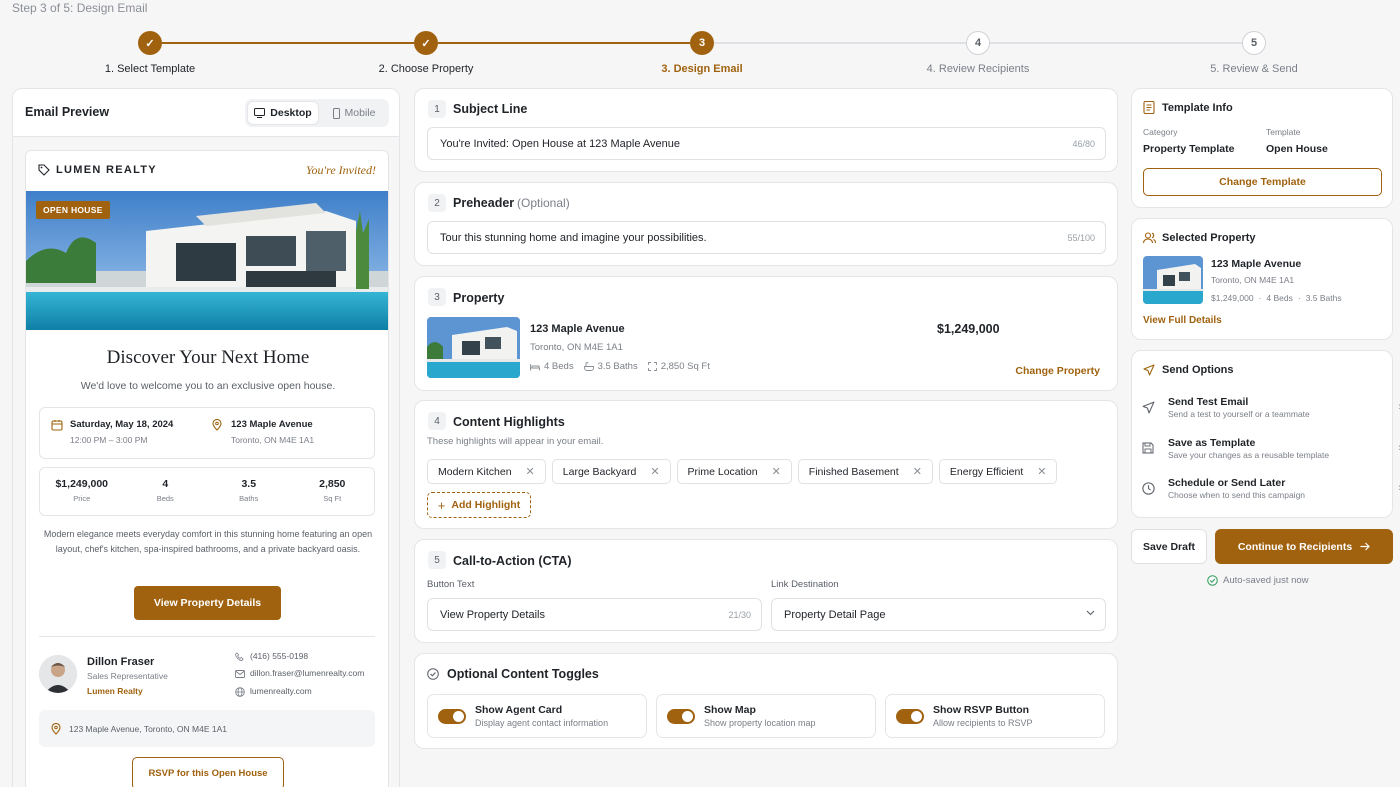 The height and width of the screenshot is (787, 1400). What do you see at coordinates (249, 498) in the screenshot?
I see `stat-label: Baths` at bounding box center [249, 498].